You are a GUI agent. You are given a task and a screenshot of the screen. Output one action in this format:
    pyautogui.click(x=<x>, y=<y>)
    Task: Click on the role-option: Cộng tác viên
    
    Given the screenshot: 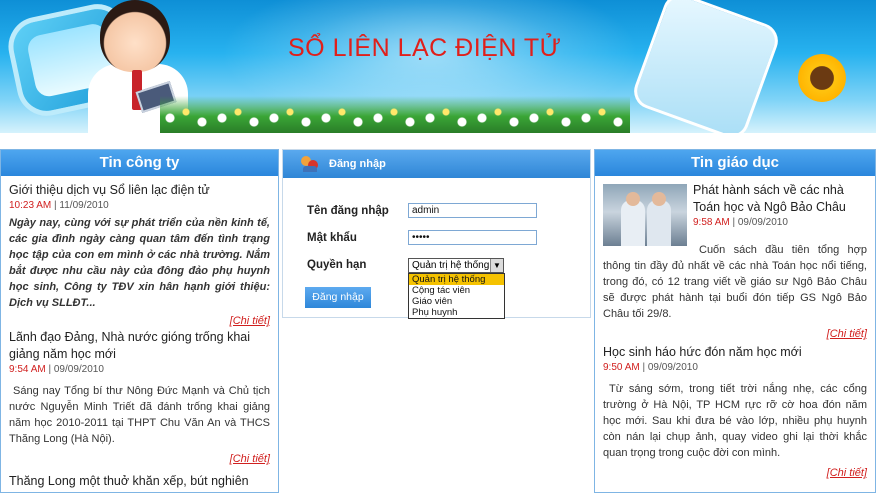 What is the action you would take?
    pyautogui.click(x=456, y=290)
    